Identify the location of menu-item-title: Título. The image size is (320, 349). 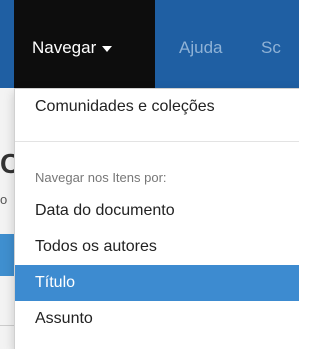
(157, 283).